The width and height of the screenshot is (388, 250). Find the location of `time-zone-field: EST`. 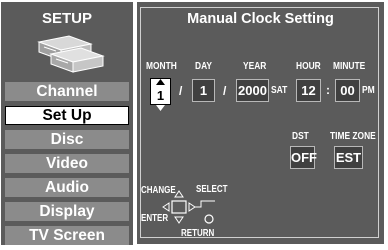

time-zone-field: EST is located at coordinates (348, 157).